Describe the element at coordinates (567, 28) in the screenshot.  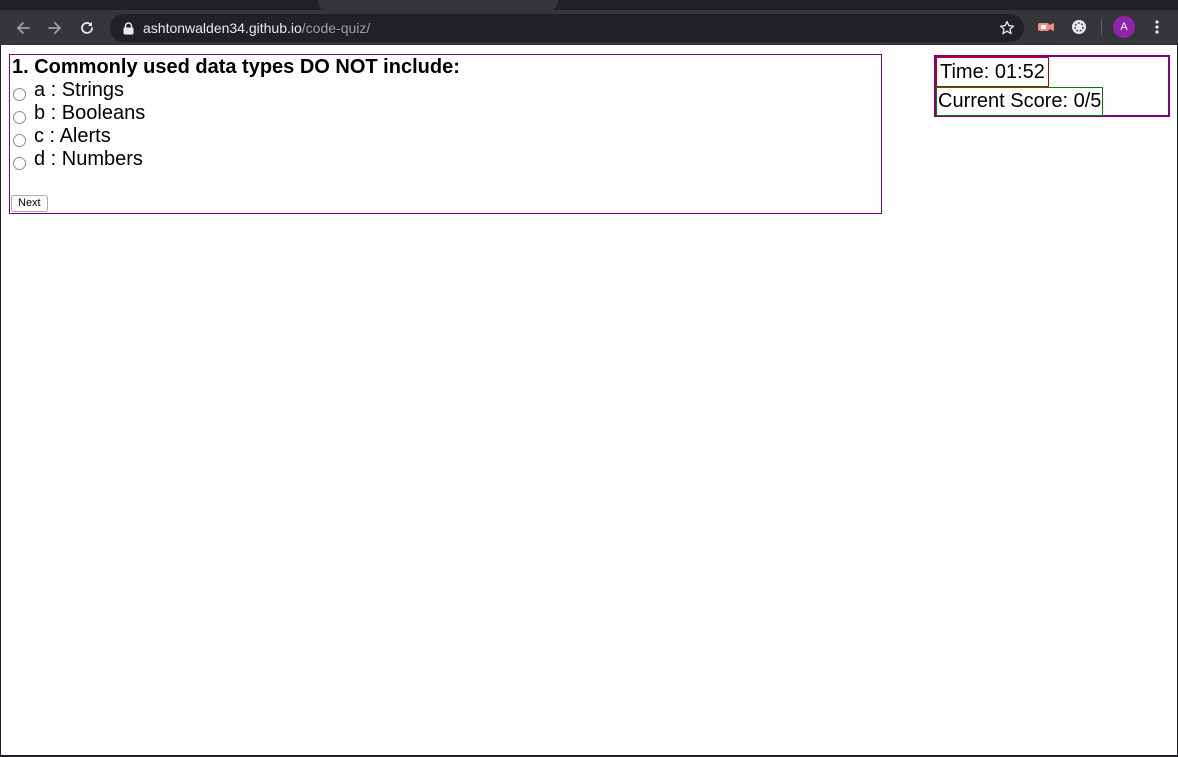
I see `address-bar: ashtonwalden34.github.io/code-quiz/` at that location.